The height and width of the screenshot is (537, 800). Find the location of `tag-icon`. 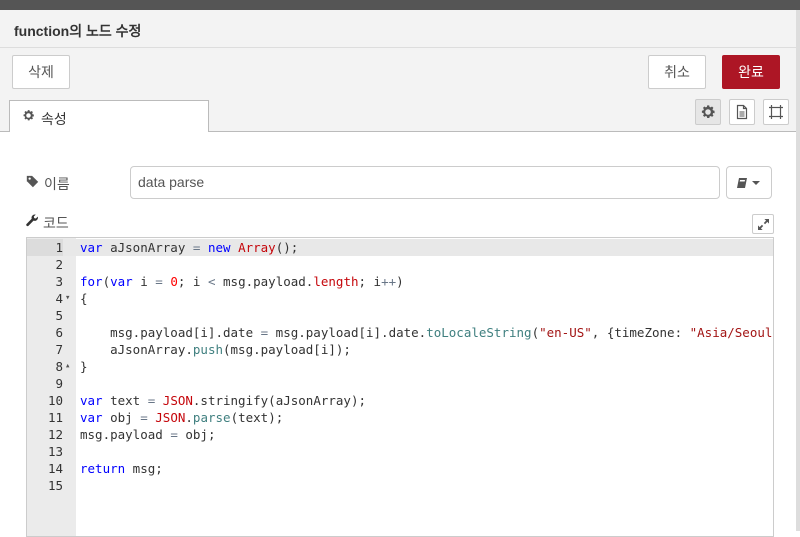

tag-icon is located at coordinates (32, 183).